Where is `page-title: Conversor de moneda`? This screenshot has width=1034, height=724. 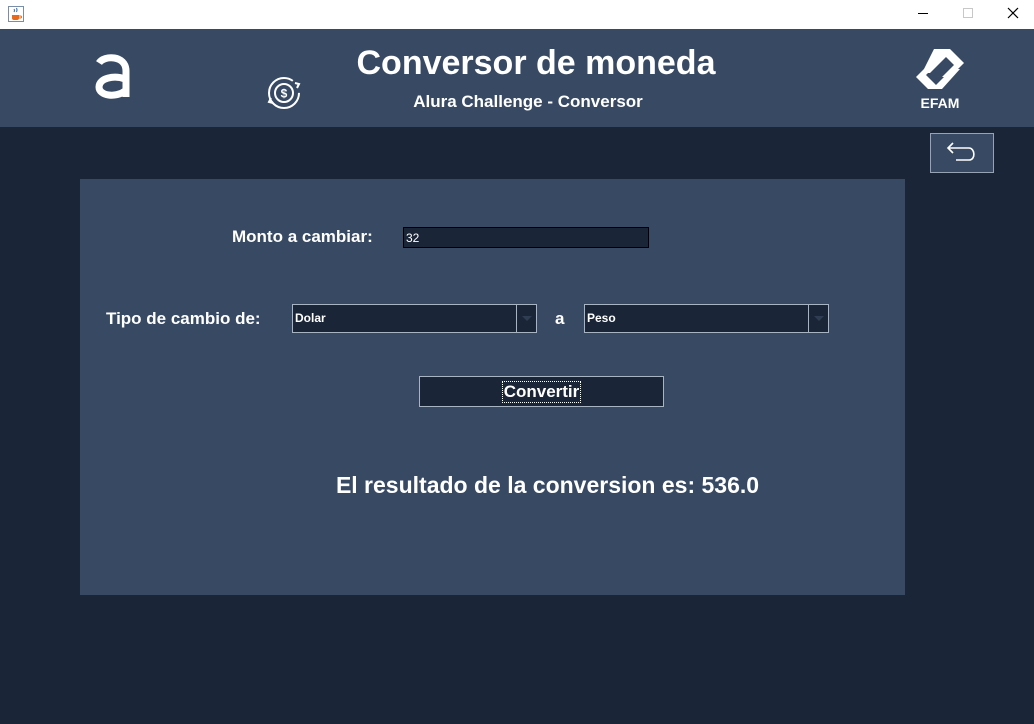
page-title: Conversor de moneda is located at coordinates (536, 63).